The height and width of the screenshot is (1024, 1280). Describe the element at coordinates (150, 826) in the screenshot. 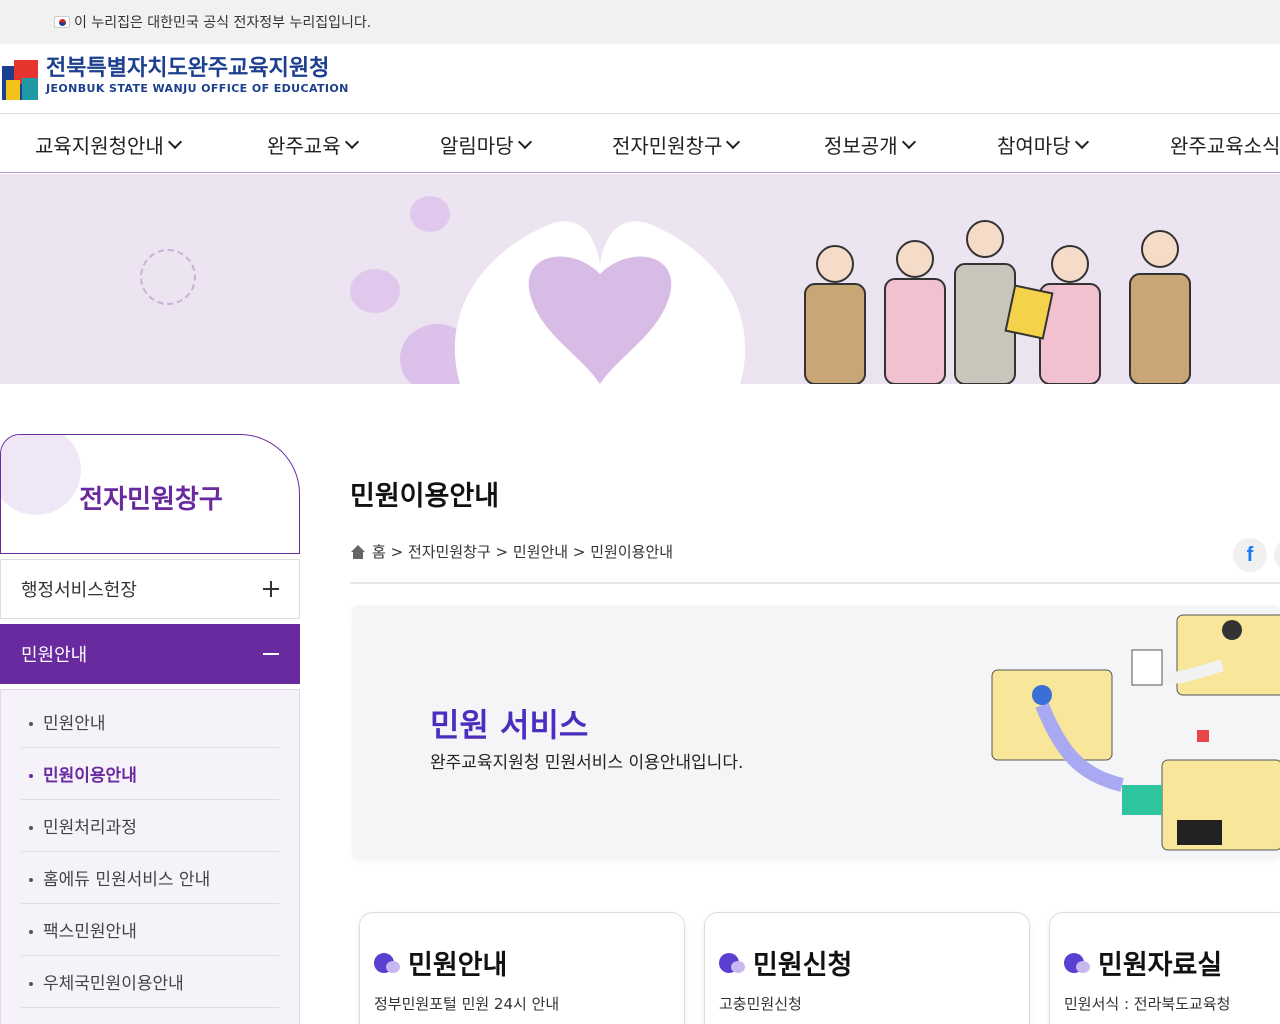

I see `submenu-item-civil-process: 민원처리과정` at that location.